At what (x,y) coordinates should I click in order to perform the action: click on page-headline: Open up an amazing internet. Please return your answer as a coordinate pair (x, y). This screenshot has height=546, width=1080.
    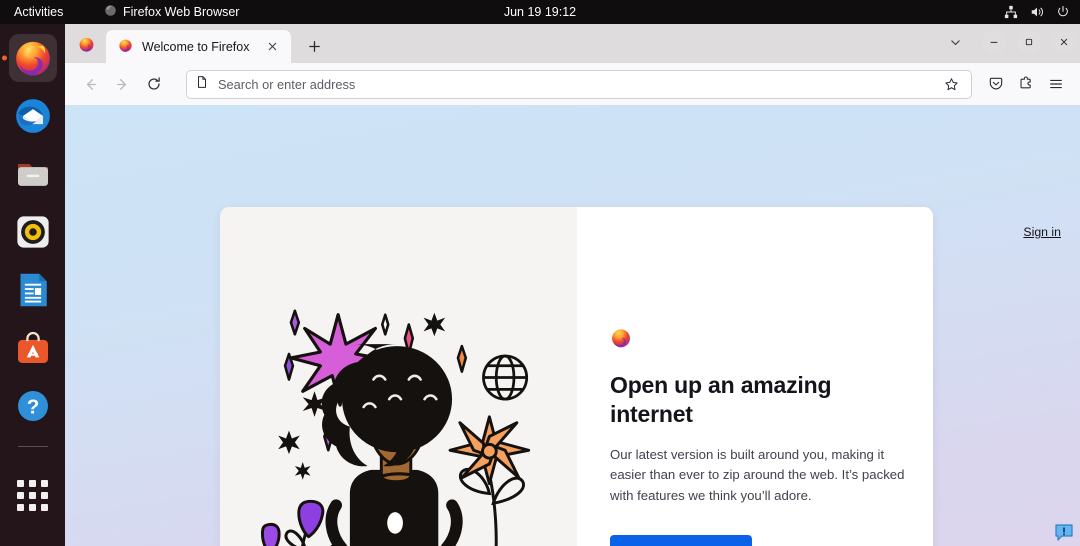
    Looking at the image, I should click on (721, 400).